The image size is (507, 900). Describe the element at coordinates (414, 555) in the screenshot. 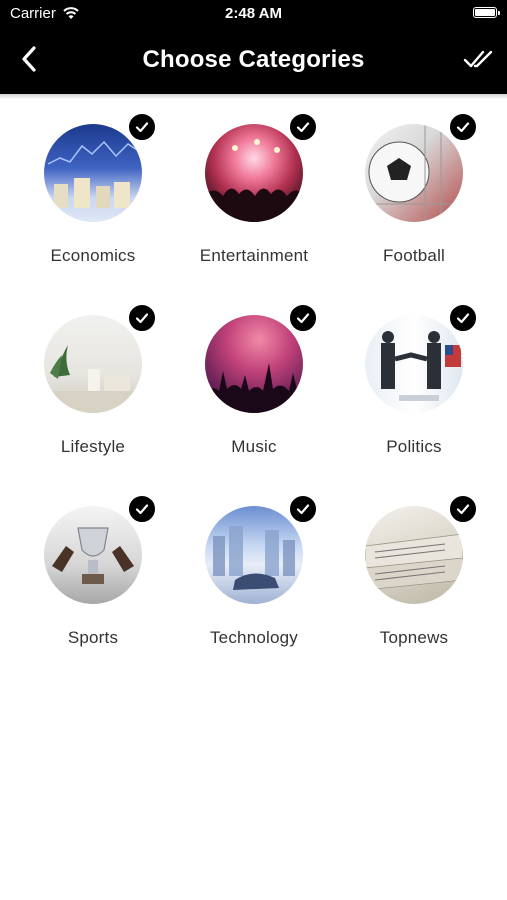

I see `topnews-image` at that location.